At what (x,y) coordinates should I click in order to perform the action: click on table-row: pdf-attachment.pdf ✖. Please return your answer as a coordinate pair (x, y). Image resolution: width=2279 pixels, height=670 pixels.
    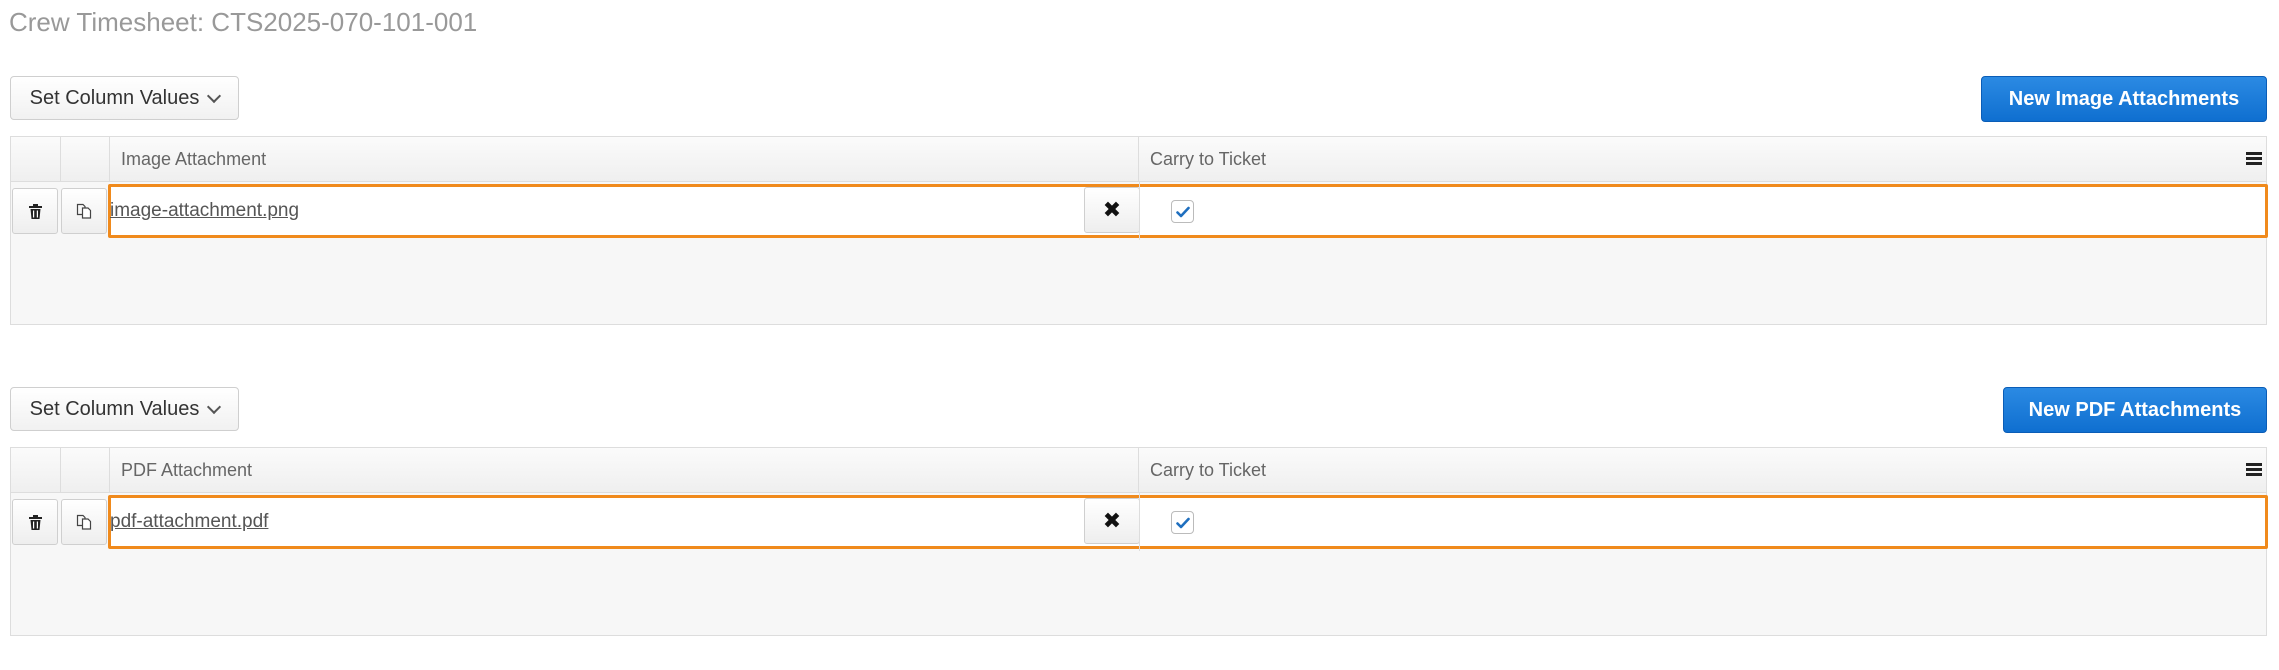
    Looking at the image, I should click on (1139, 522).